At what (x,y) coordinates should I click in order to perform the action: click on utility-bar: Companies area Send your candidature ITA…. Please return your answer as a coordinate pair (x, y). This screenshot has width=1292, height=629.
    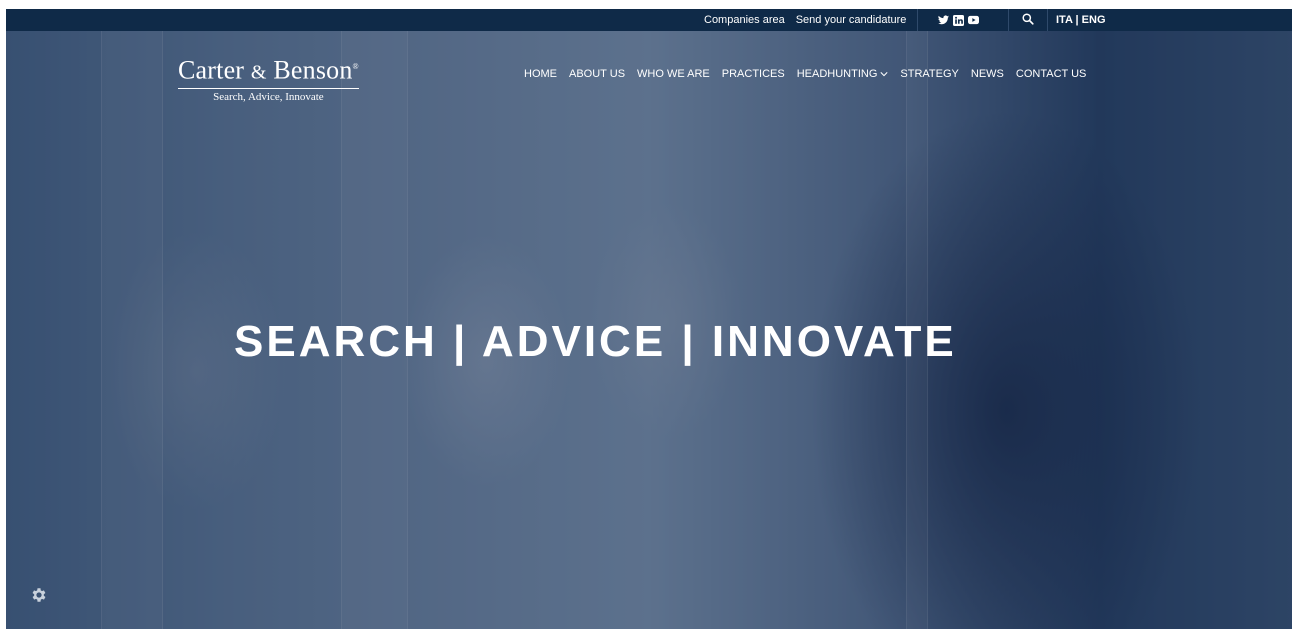
    Looking at the image, I should click on (649, 20).